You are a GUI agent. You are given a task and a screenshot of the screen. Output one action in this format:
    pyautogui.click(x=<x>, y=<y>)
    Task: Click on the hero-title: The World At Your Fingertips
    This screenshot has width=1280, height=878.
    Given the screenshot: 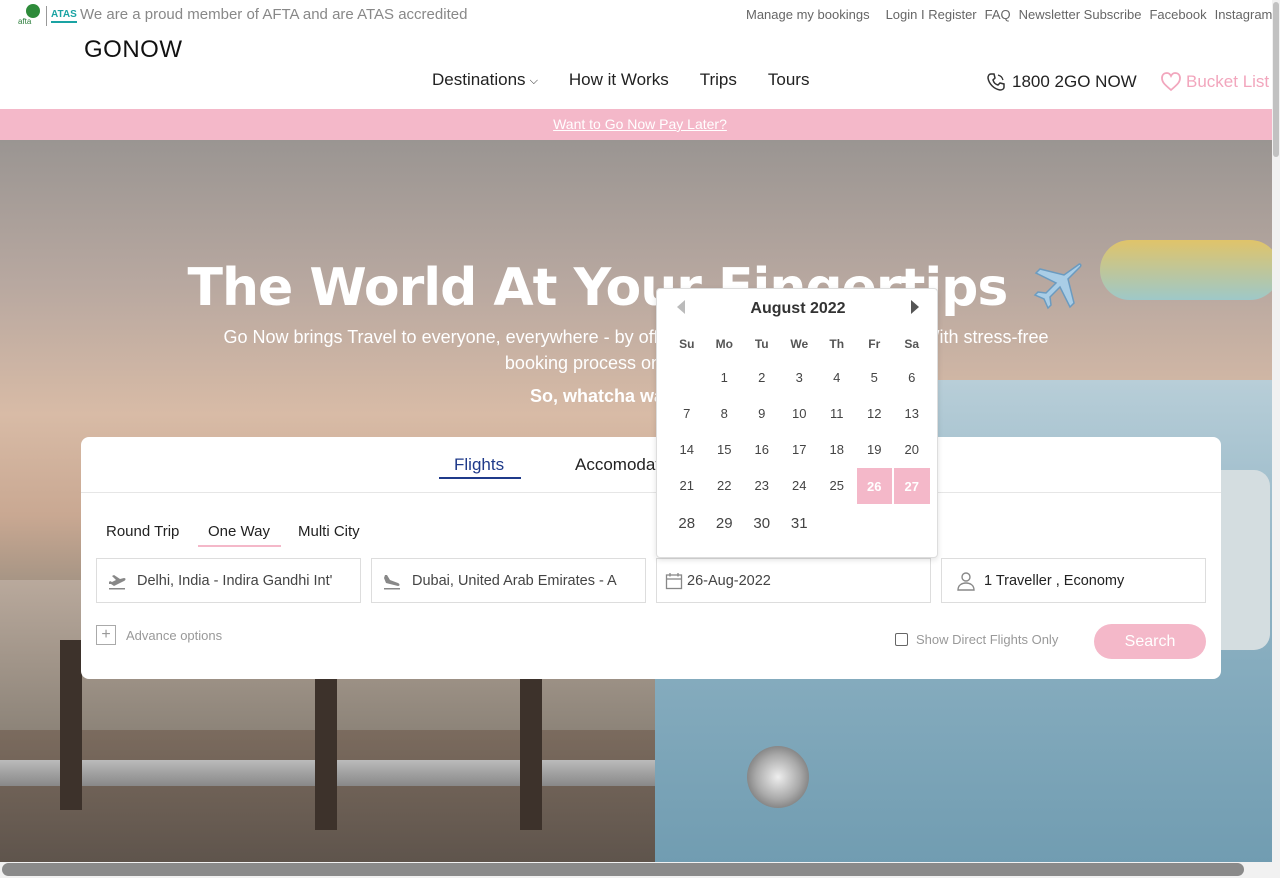 What is the action you would take?
    pyautogui.click(x=636, y=288)
    